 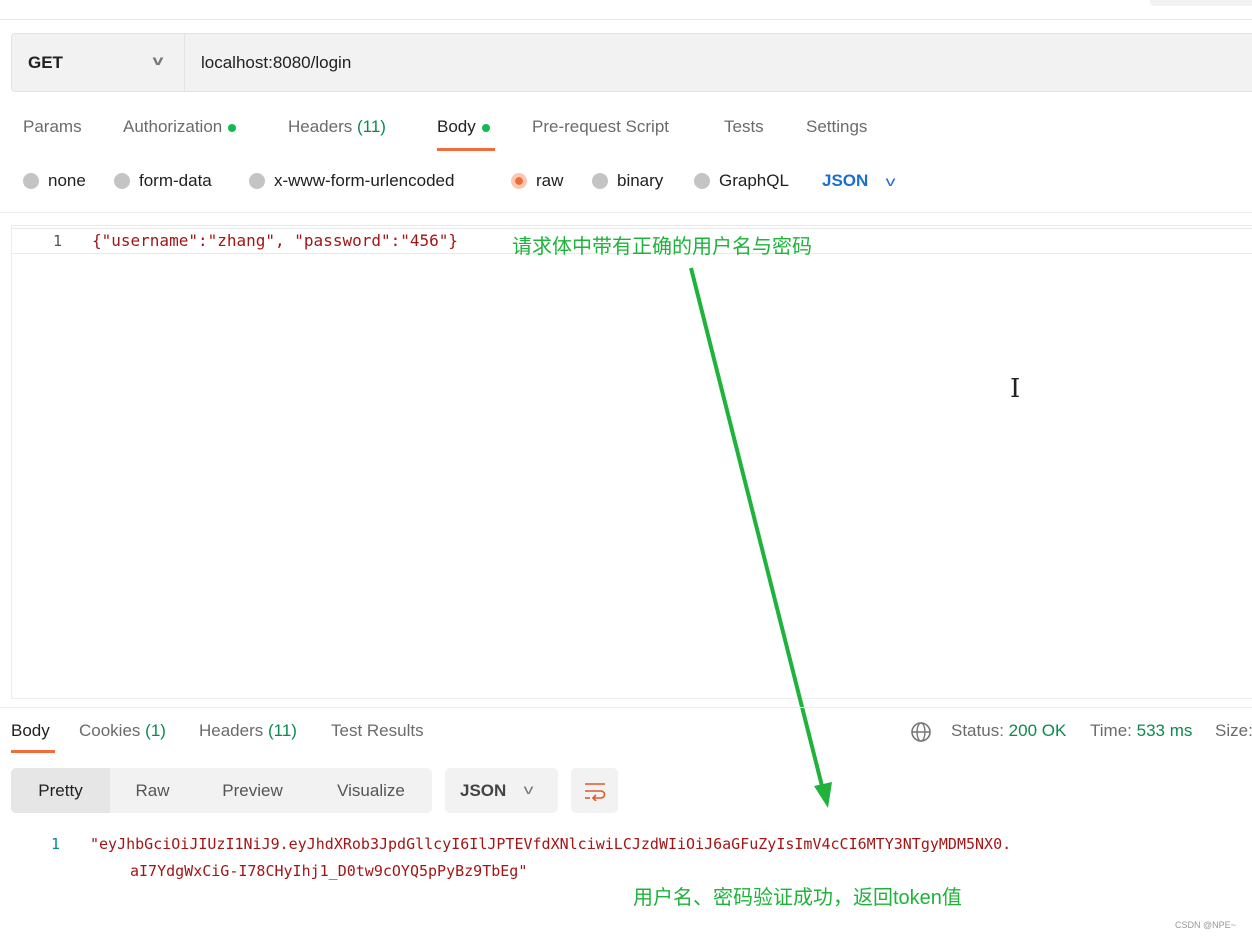 I want to click on line-number: 1, so click(x=56, y=844).